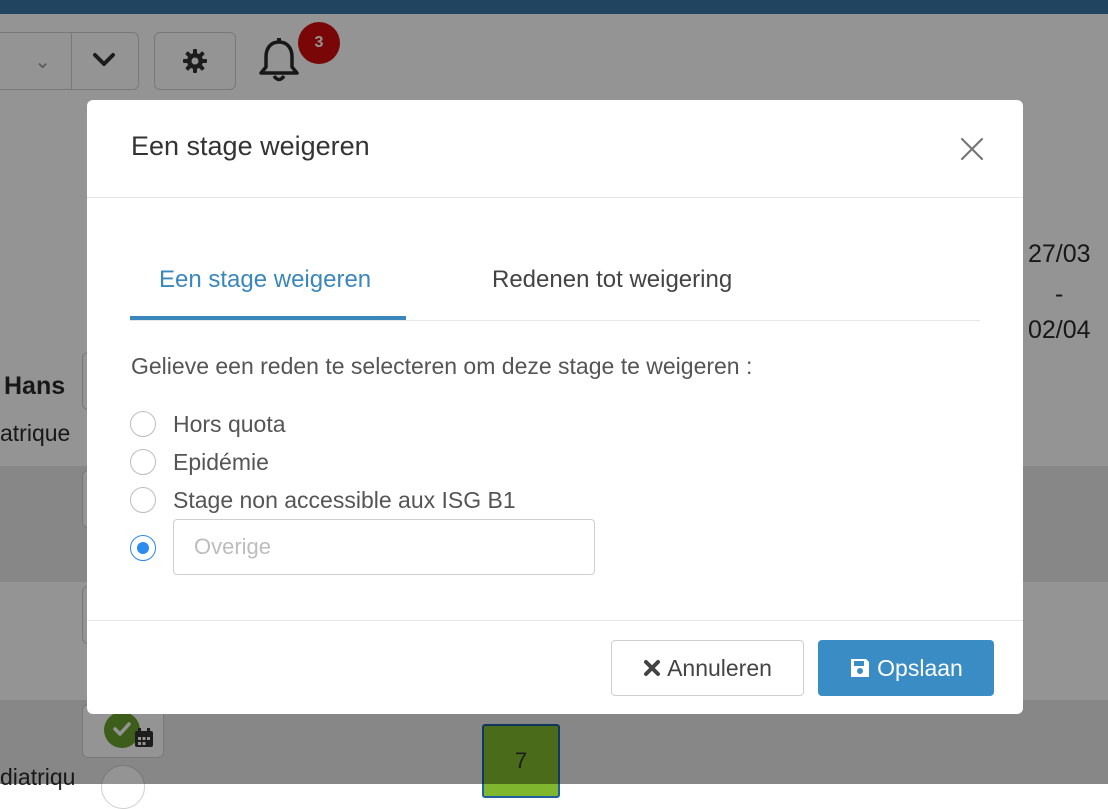 This screenshot has height=809, width=1108. What do you see at coordinates (860, 668) in the screenshot?
I see `save-icon` at bounding box center [860, 668].